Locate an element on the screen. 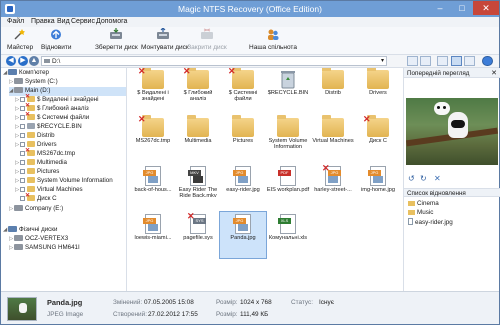 The image size is (500, 325). mount-disk-button: Монтувати диск is located at coordinates (165, 40).